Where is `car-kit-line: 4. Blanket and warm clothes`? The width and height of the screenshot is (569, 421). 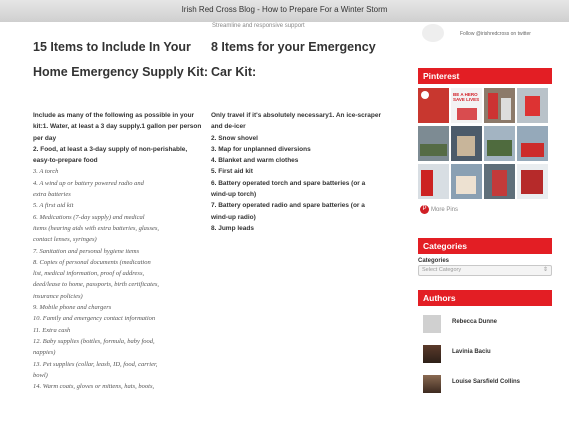
car-kit-line: 4. Blanket and warm clothes is located at coordinates (255, 161).